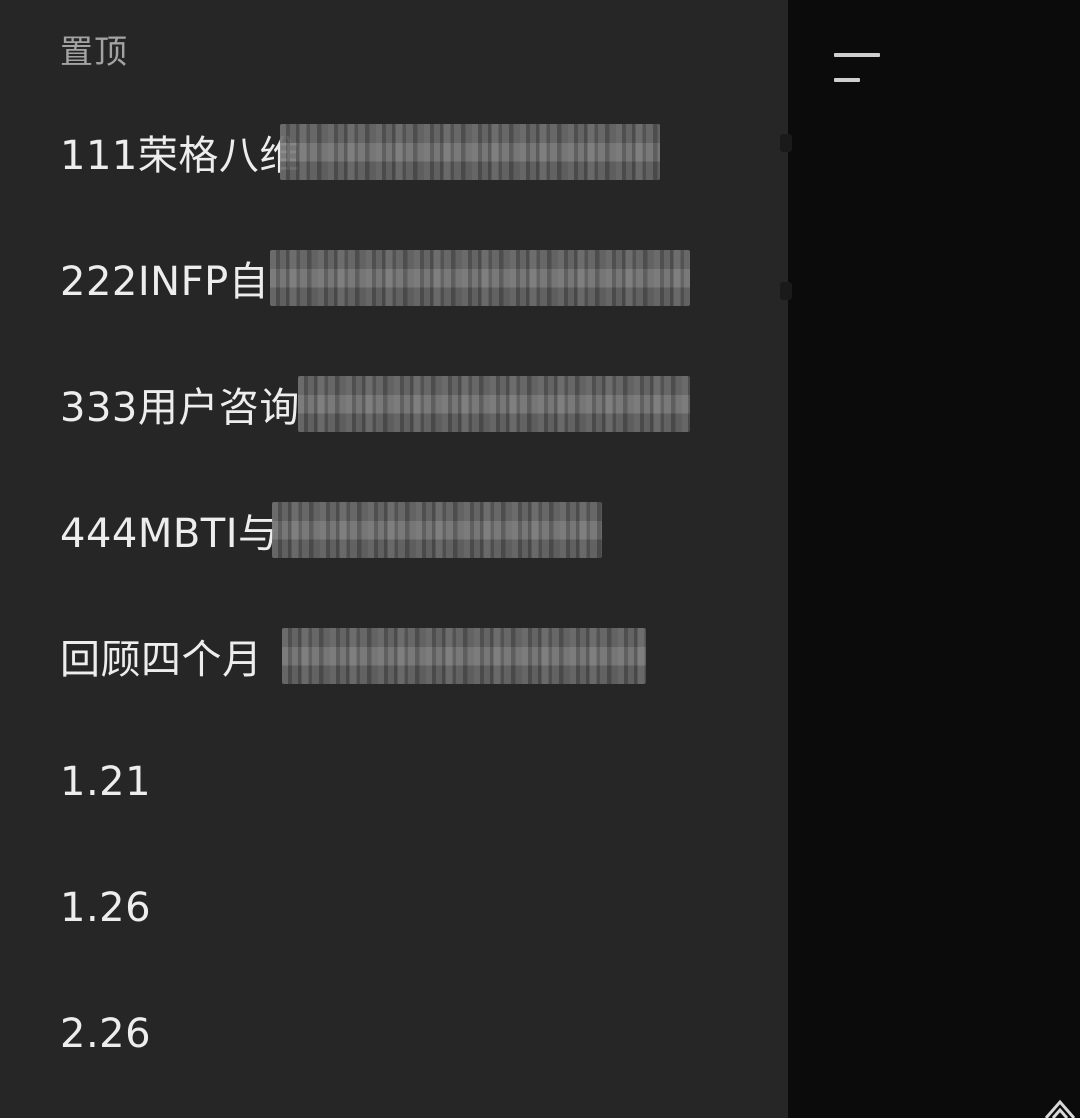  What do you see at coordinates (165, 282) in the screenshot?
I see `note-title: 222INFP自` at bounding box center [165, 282].